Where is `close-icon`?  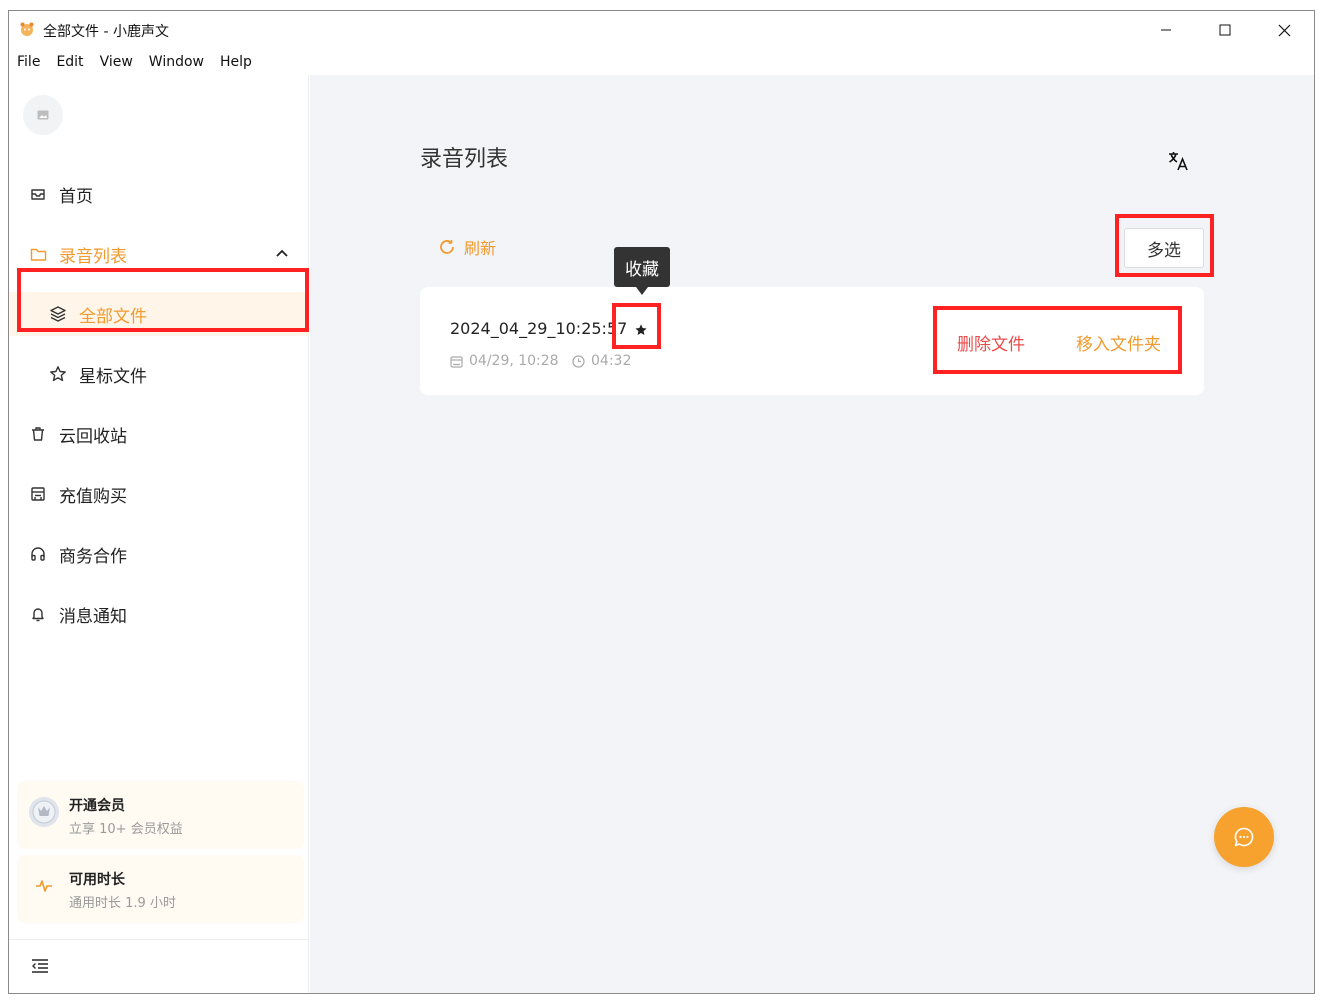 close-icon is located at coordinates (1284, 30).